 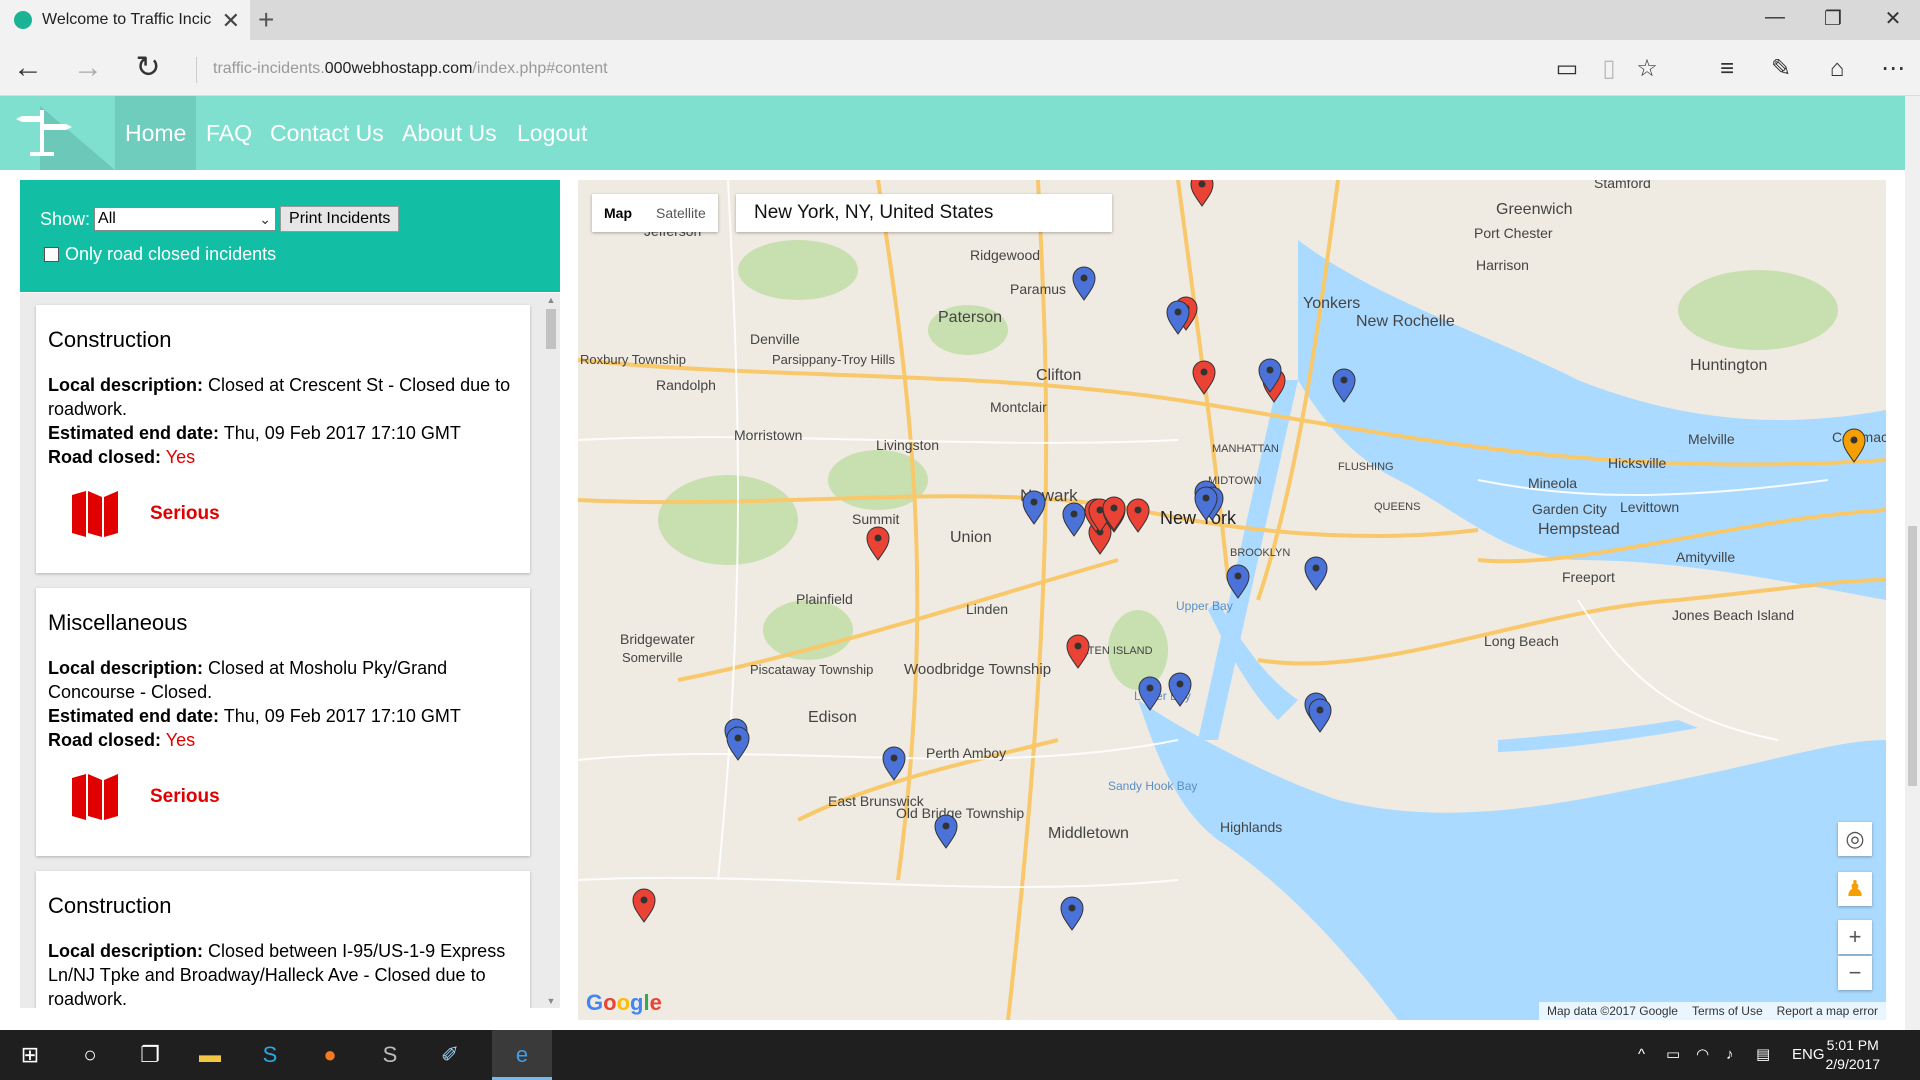 I want to click on zoom-out-button: −, so click(x=1855, y=973).